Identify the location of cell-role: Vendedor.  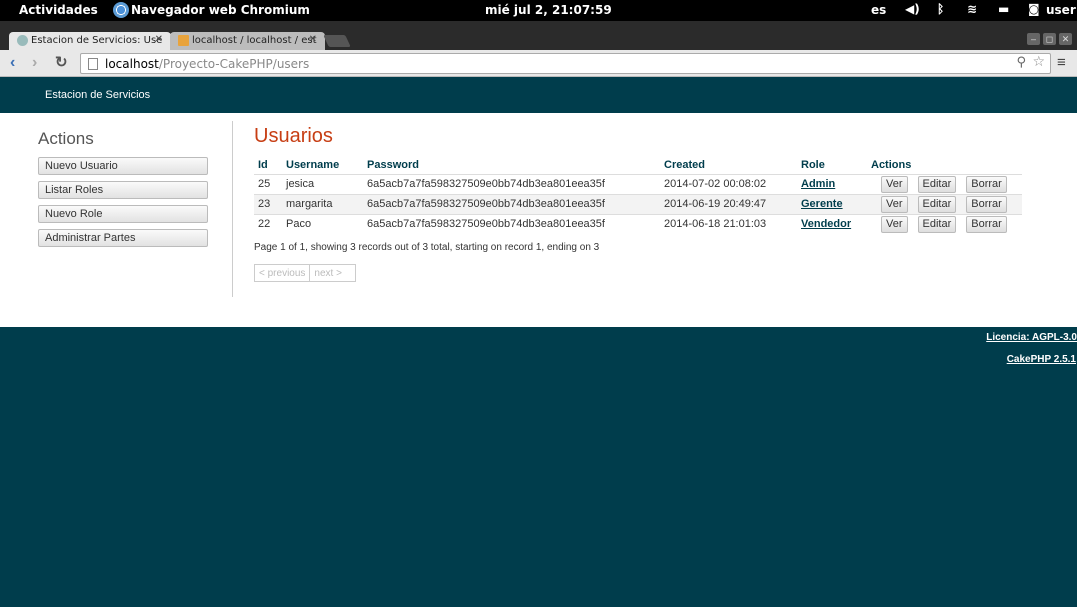
(832, 223).